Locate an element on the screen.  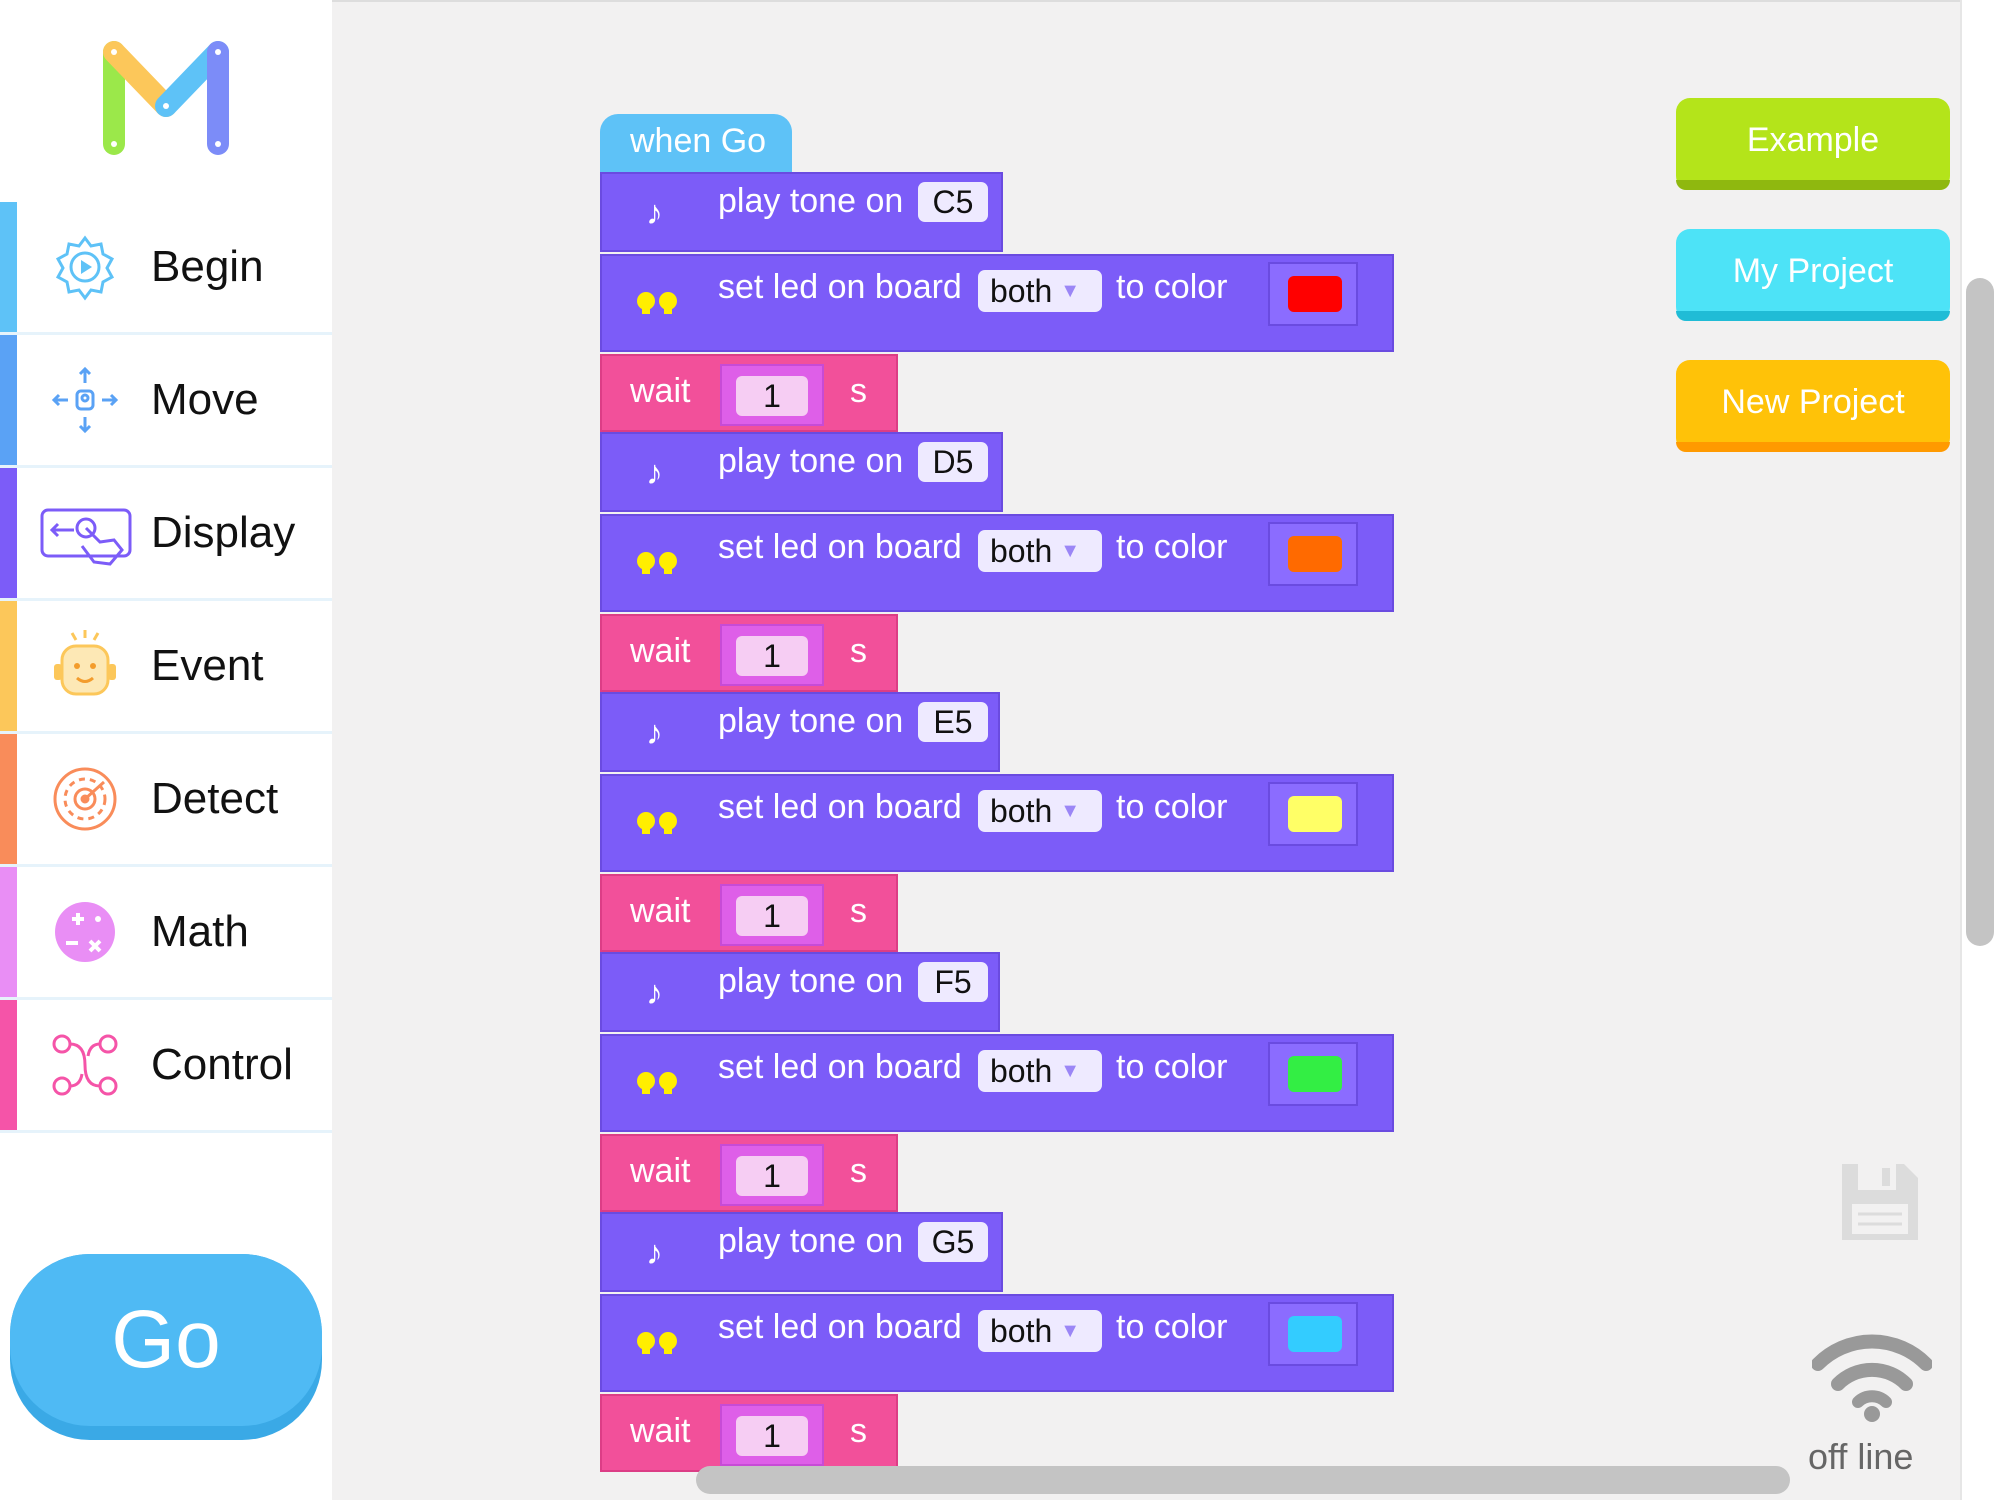
play-gear-icon is located at coordinates (85, 267).